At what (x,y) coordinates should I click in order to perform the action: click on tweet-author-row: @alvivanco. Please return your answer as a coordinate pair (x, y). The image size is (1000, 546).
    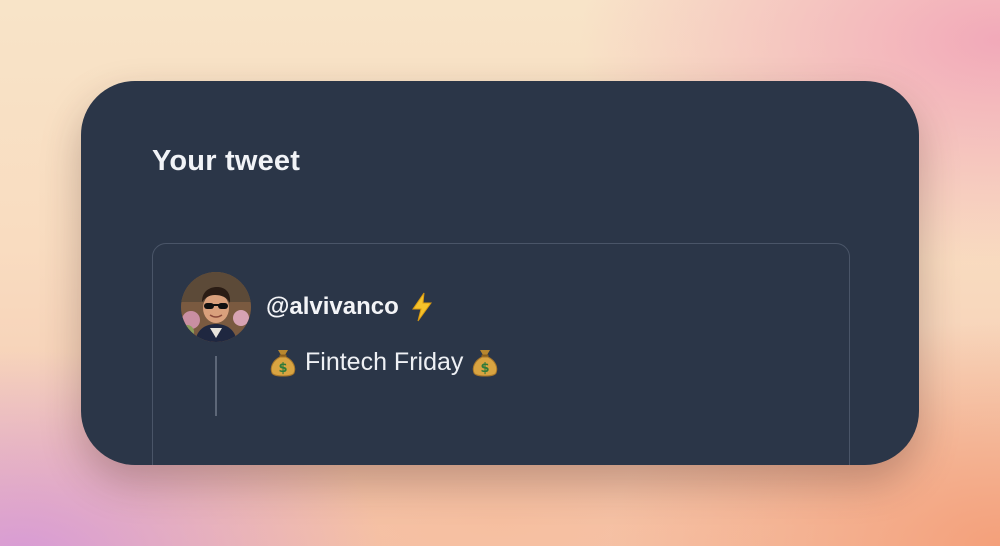
    Looking at the image, I should click on (349, 307).